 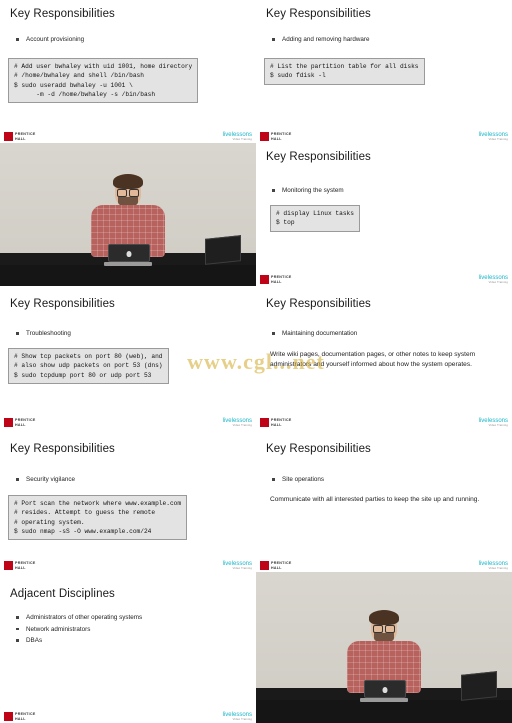 I want to click on code-line: $ sudo fdisk -l, so click(x=298, y=76).